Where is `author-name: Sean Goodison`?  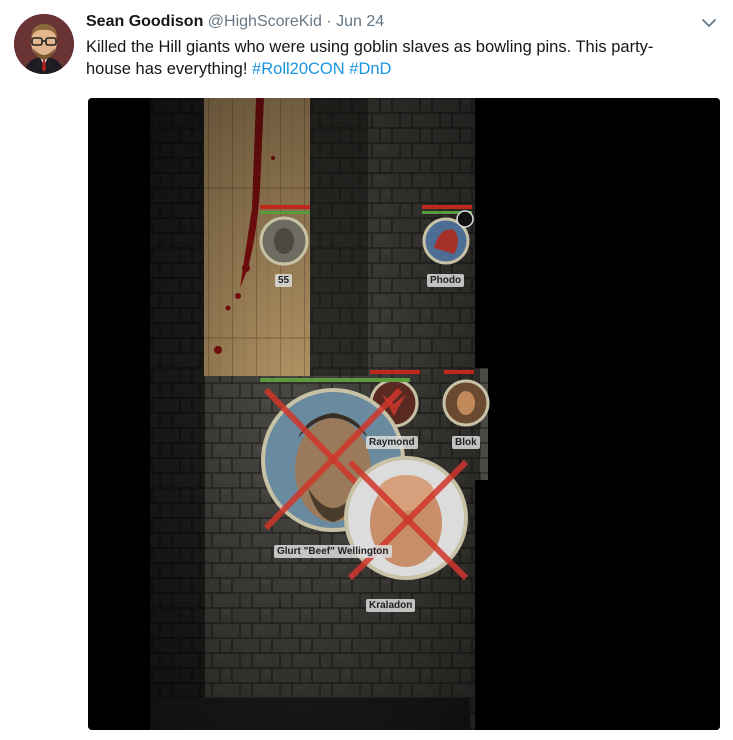 author-name: Sean Goodison is located at coordinates (144, 21).